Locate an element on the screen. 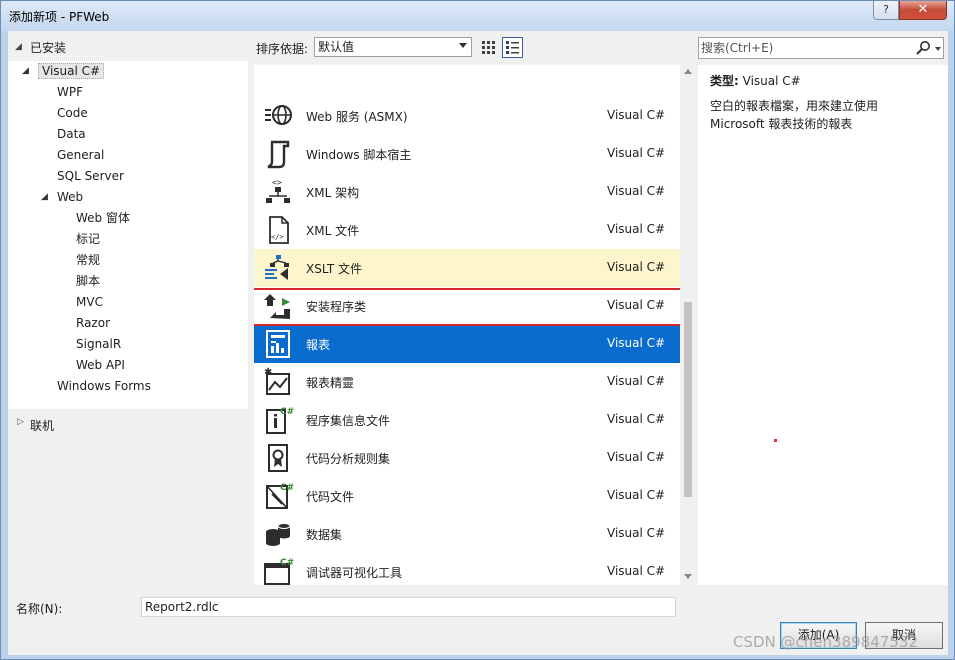  tree-node-label: 标记 is located at coordinates (88, 239).